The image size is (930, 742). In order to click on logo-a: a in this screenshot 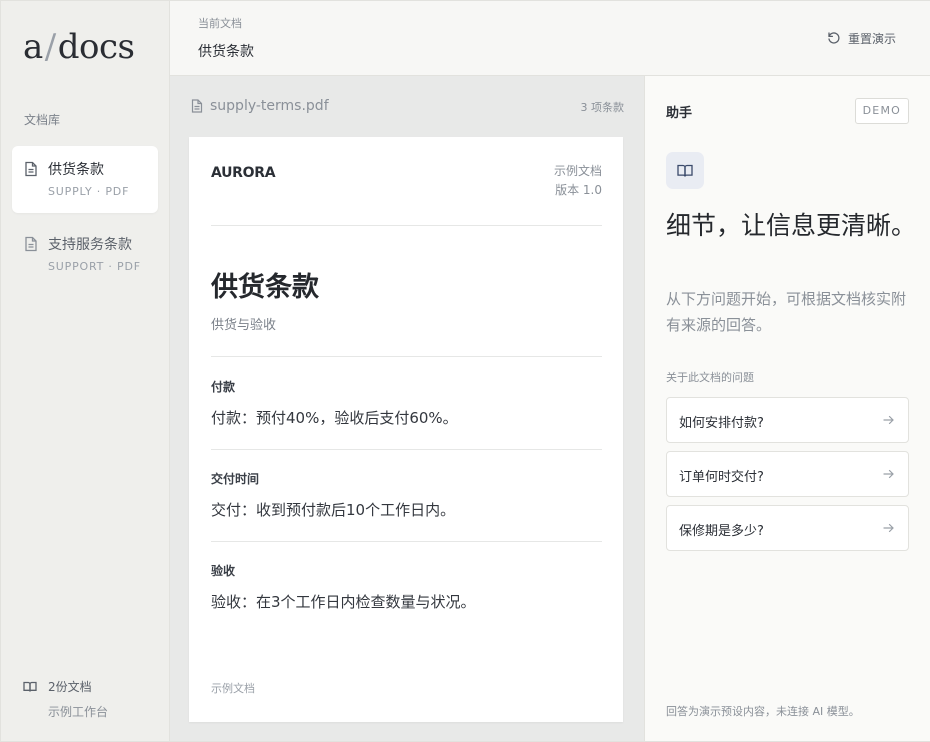, I will do `click(33, 47)`.